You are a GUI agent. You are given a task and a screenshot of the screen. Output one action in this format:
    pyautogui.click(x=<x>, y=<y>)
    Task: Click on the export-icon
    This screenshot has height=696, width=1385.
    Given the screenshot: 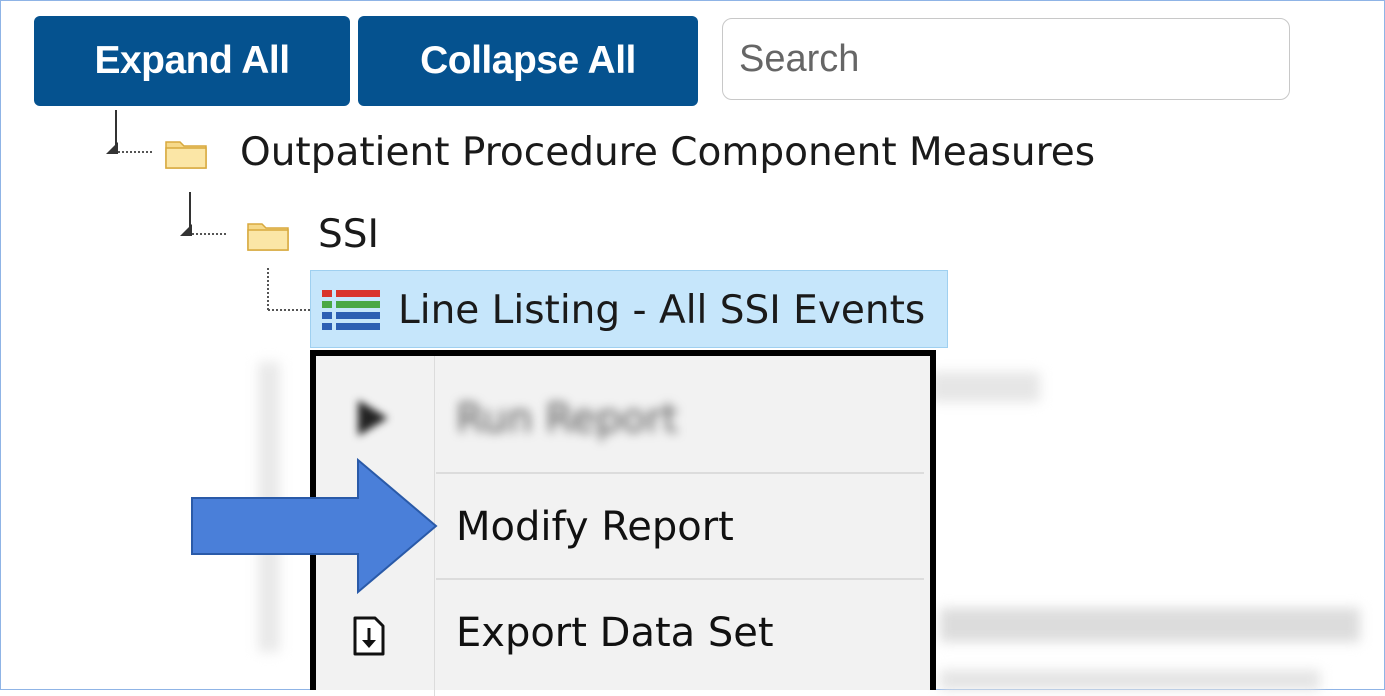 What is the action you would take?
    pyautogui.click(x=369, y=636)
    